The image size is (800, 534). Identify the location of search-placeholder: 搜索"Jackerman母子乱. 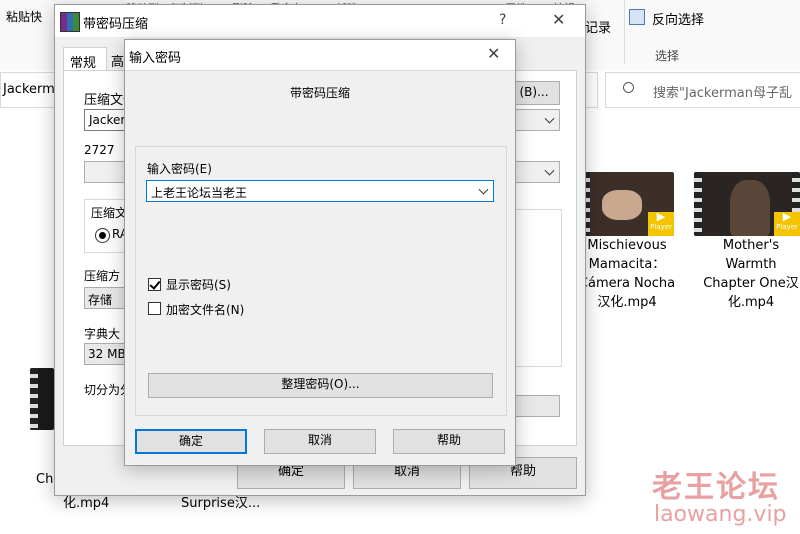
(722, 93).